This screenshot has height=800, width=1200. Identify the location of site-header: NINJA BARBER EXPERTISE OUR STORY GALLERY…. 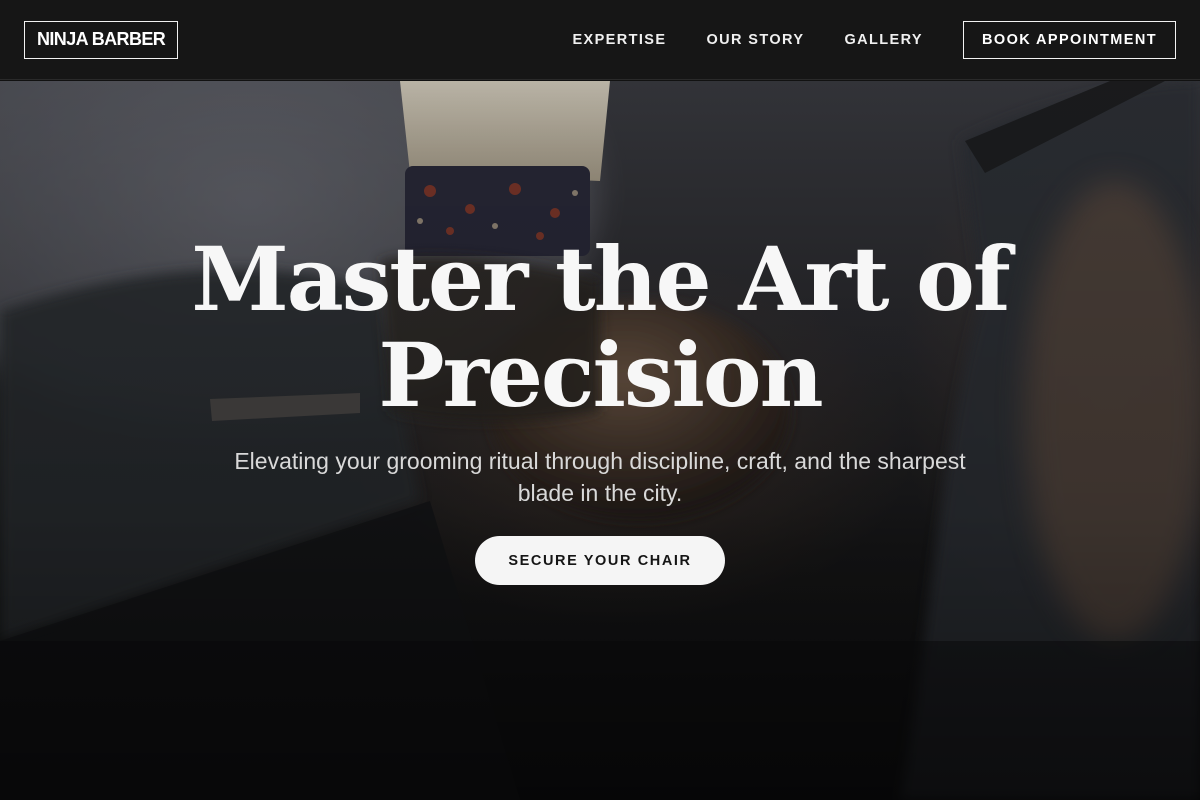
(600, 40).